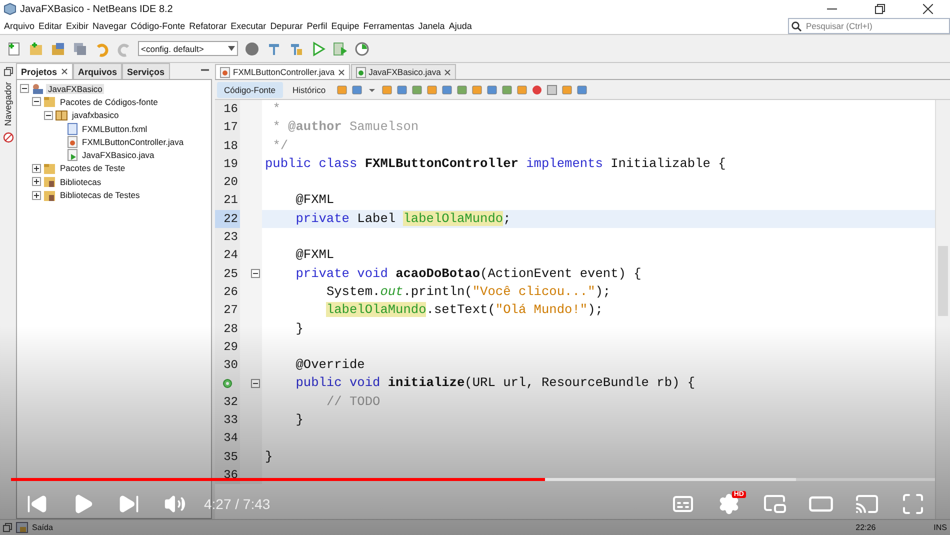 The height and width of the screenshot is (535, 950). Describe the element at coordinates (227, 347) in the screenshot. I see `line-number: 29` at that location.